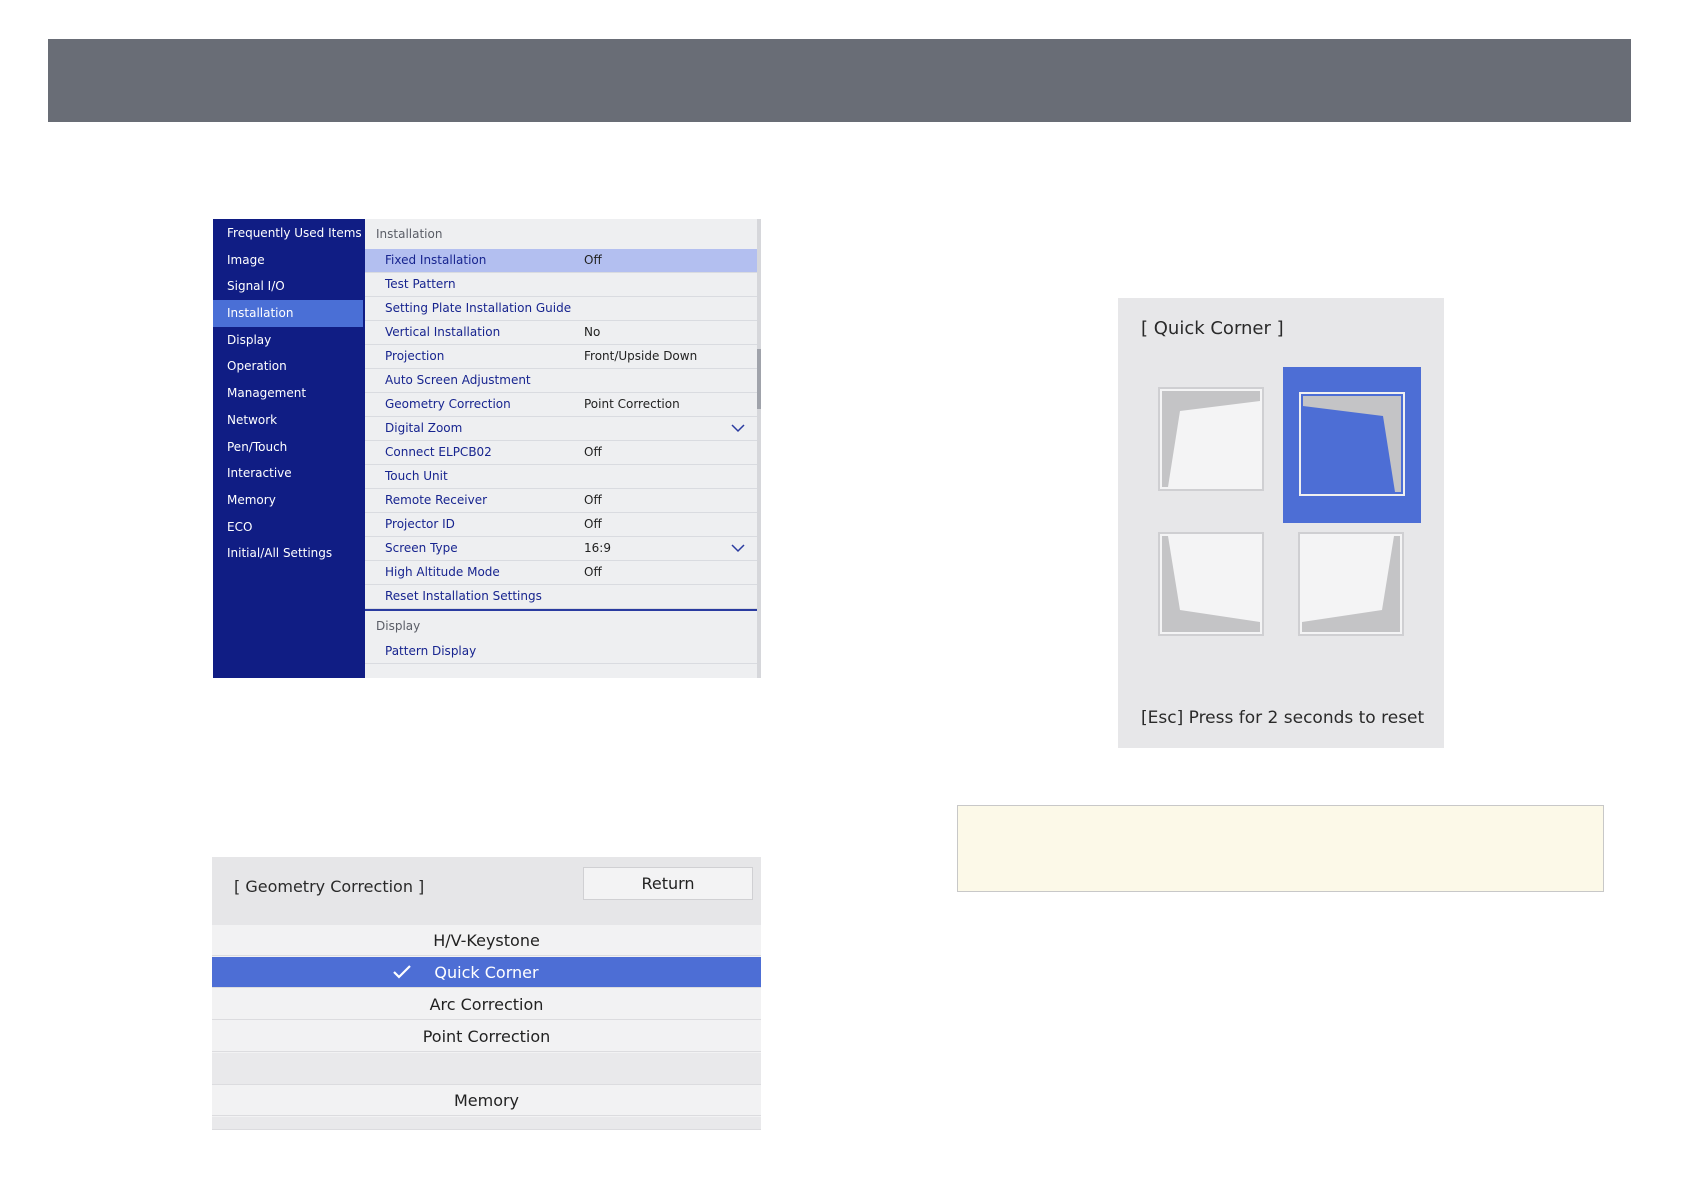 This screenshot has width=1684, height=1190. Describe the element at coordinates (632, 404) in the screenshot. I see `row-value: Point Correction` at that location.